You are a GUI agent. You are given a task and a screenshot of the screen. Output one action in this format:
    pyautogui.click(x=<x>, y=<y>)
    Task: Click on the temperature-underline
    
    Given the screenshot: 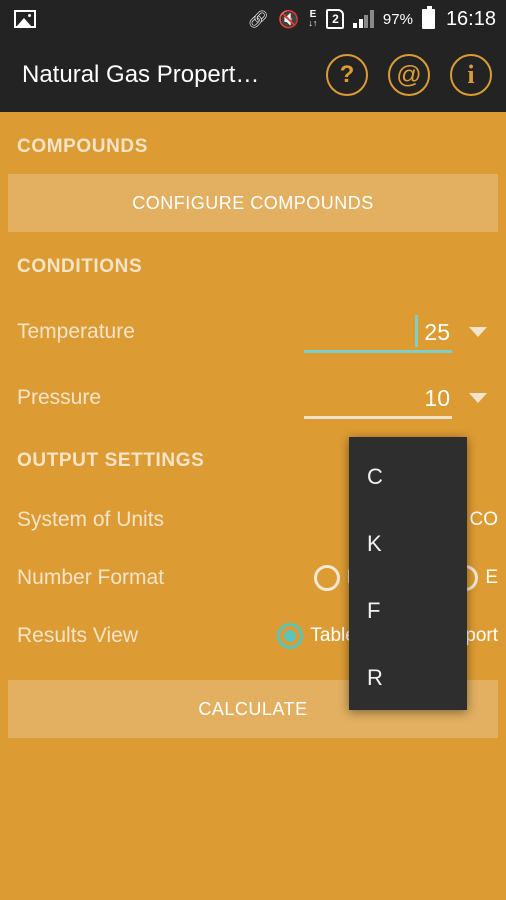 What is the action you would take?
    pyautogui.click(x=378, y=351)
    